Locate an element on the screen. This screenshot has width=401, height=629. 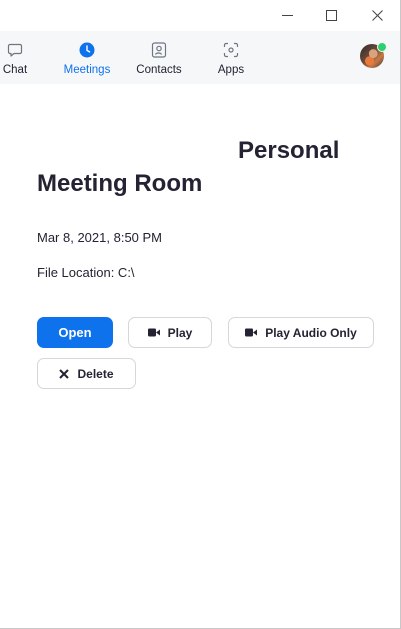
nav-item-apps: Apps is located at coordinates (231, 57).